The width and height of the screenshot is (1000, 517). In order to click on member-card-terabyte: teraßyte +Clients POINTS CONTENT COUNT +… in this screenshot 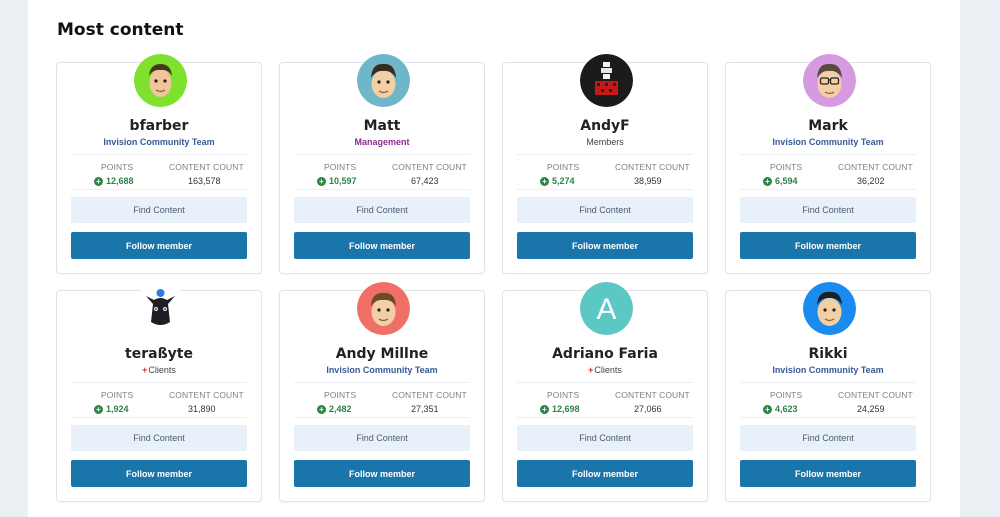, I will do `click(159, 392)`.